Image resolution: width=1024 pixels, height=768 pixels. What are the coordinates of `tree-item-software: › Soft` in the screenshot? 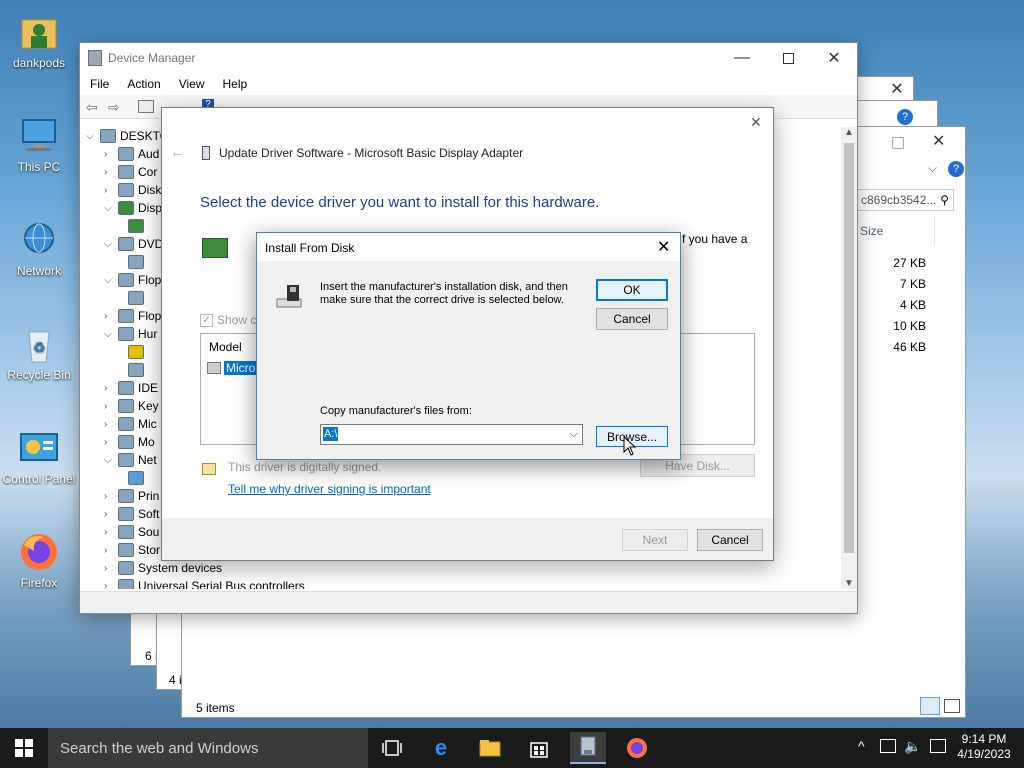 It's located at (131, 514).